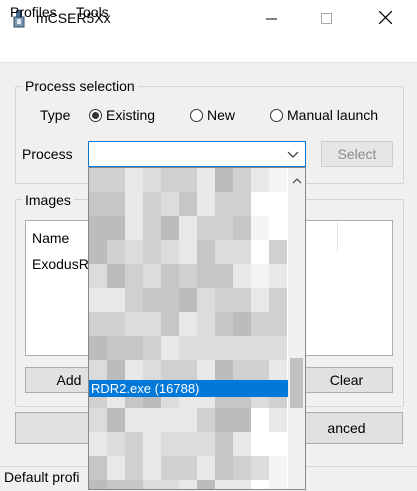 The height and width of the screenshot is (491, 417). What do you see at coordinates (92, 12) in the screenshot?
I see `menu-tools: Tools` at bounding box center [92, 12].